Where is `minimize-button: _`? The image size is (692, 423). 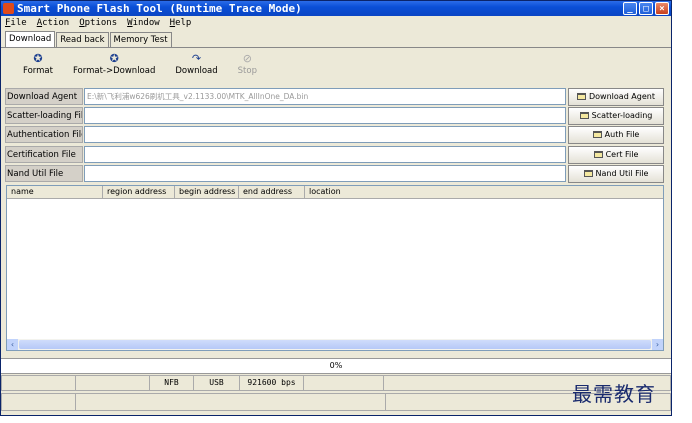 minimize-button: _ is located at coordinates (630, 8).